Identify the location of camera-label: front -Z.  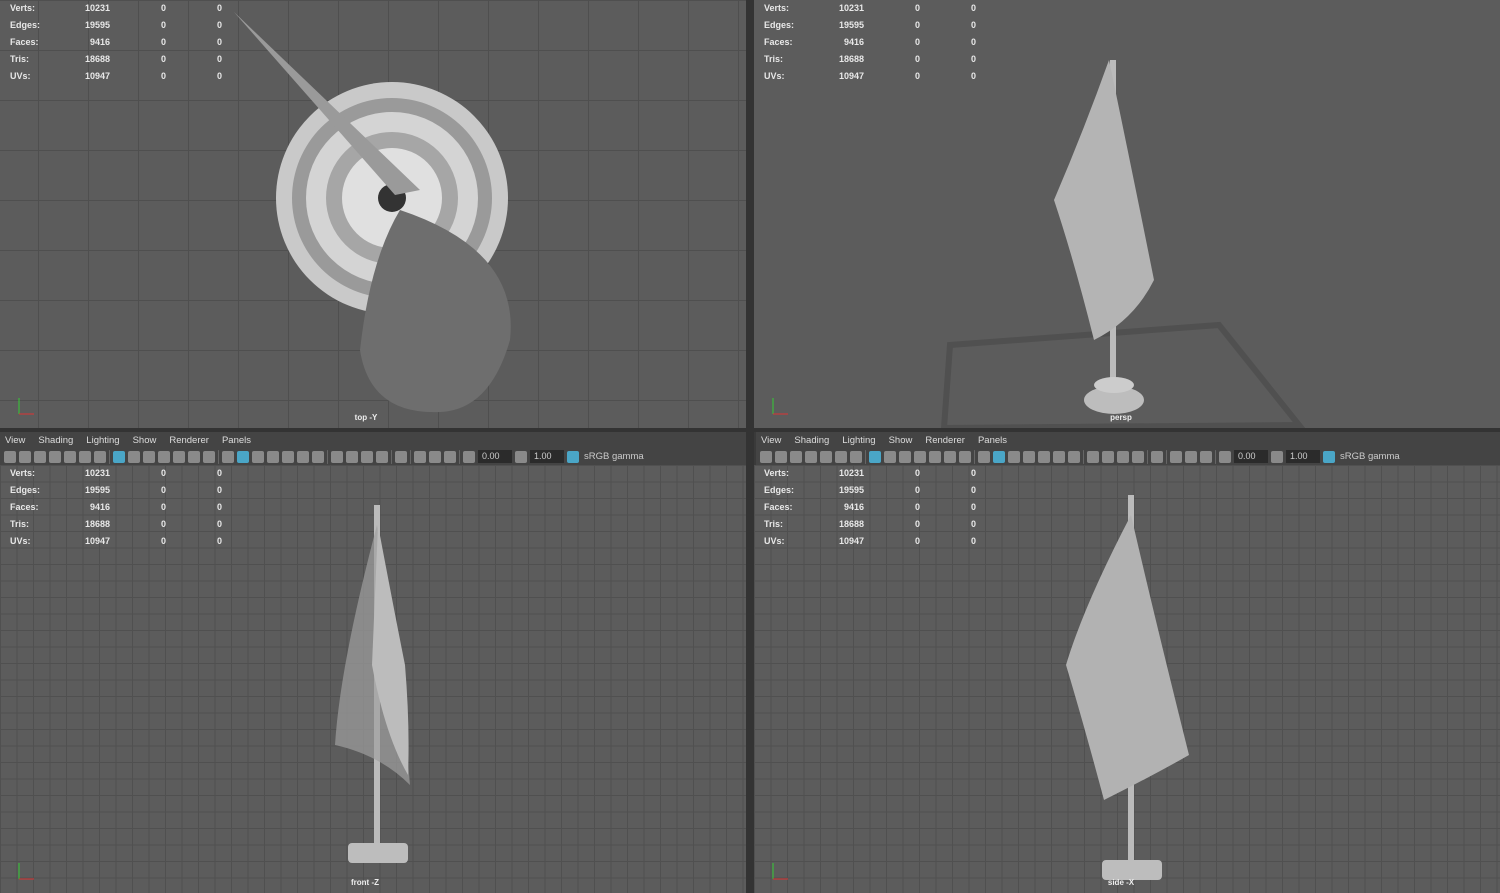
(365, 882).